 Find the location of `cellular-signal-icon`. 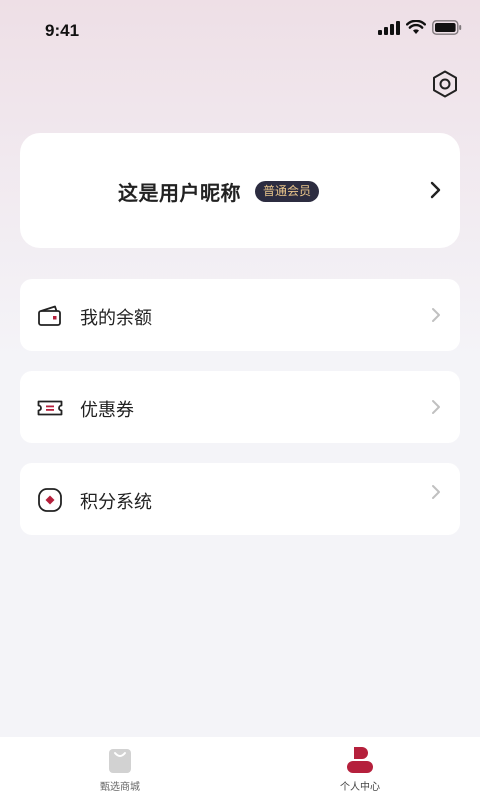

cellular-signal-icon is located at coordinates (389, 27).